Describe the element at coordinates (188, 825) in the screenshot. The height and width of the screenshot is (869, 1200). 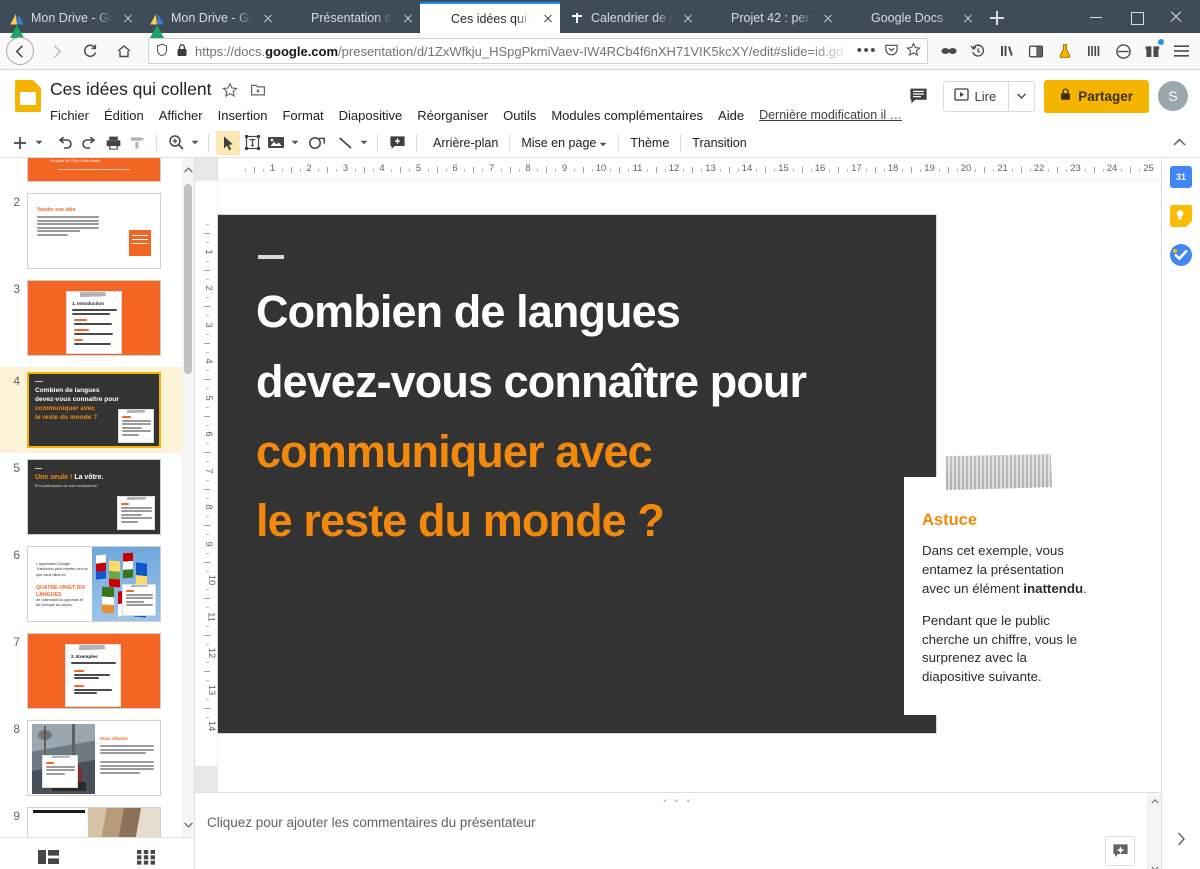
I see `filmstrip-scroll-down` at that location.